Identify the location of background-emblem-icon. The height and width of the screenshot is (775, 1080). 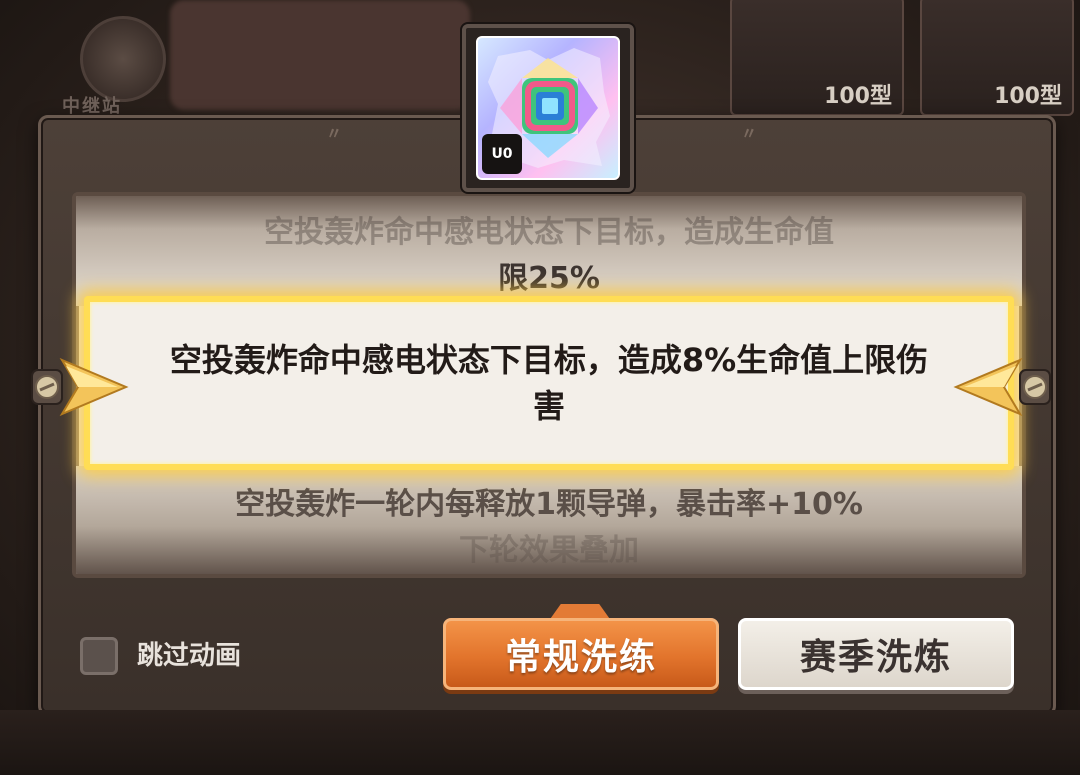
(123, 59).